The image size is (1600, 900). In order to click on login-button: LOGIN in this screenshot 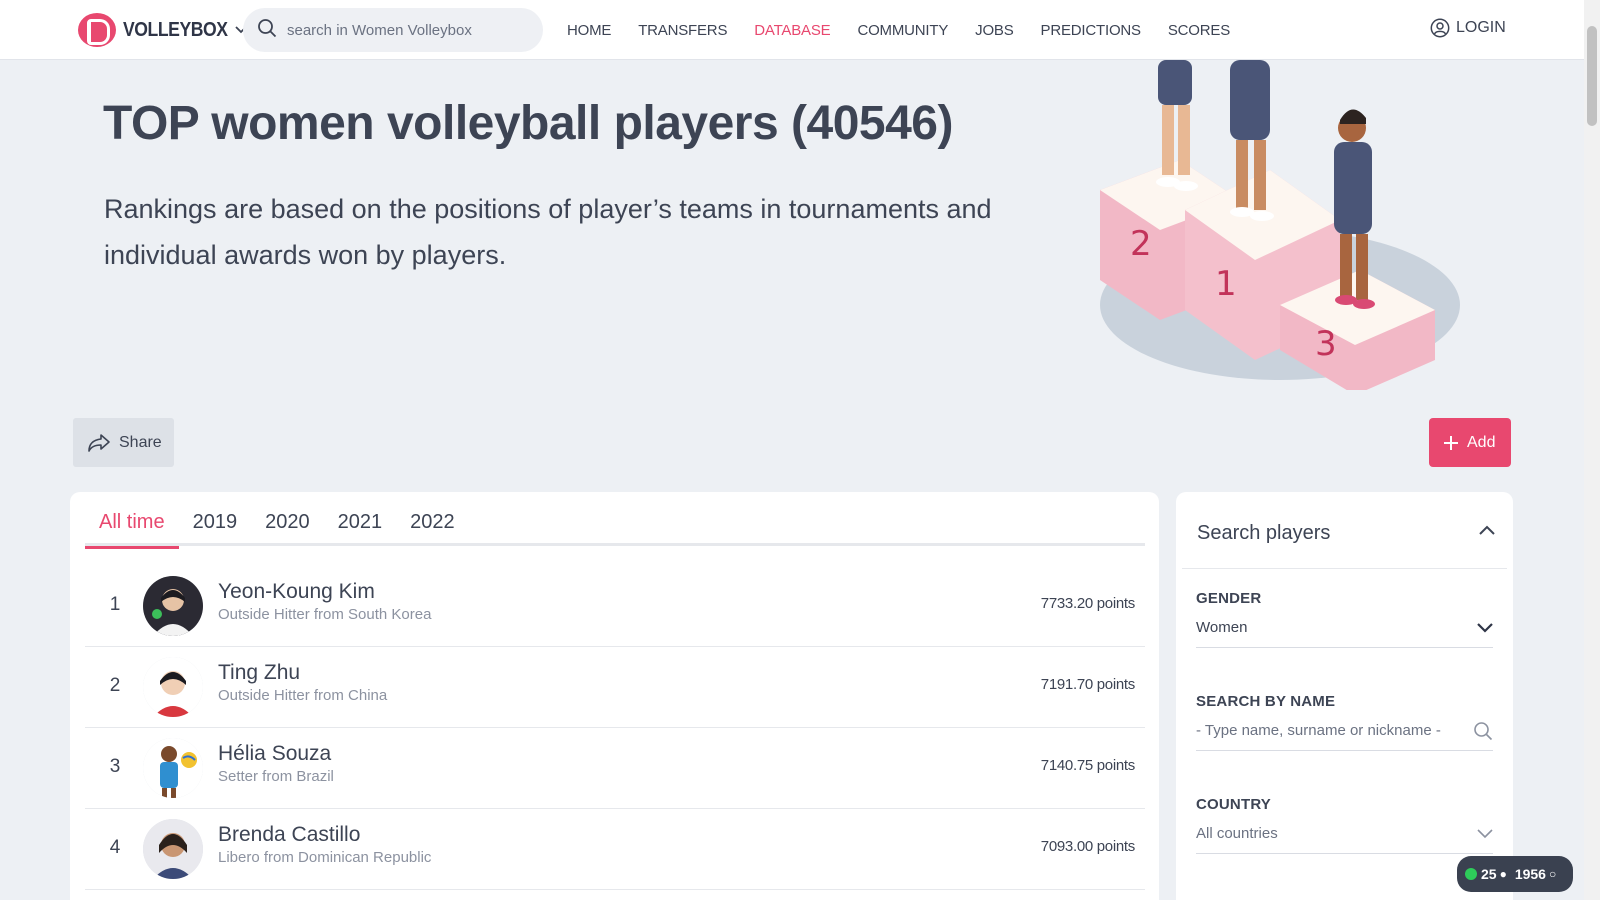, I will do `click(1468, 28)`.